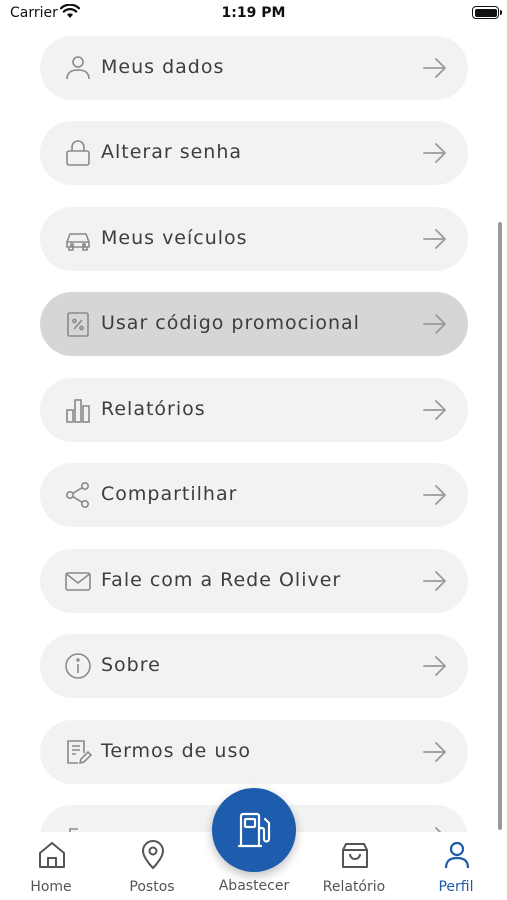 Image resolution: width=507 pixels, height=900 pixels. I want to click on tab-relatorio: Relatório, so click(354, 866).